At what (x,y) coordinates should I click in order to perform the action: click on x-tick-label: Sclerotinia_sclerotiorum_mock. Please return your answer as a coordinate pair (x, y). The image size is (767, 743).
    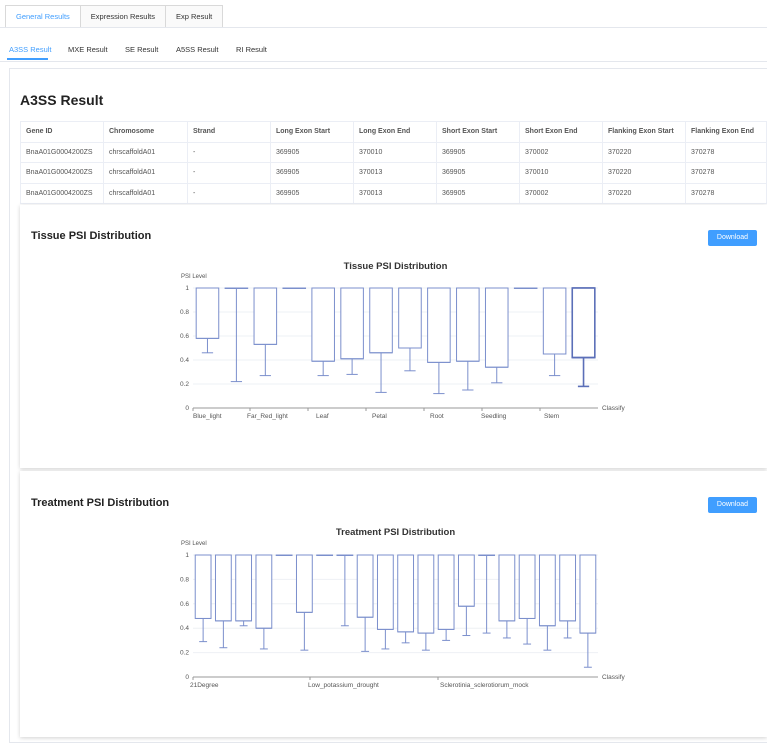
    Looking at the image, I should click on (484, 685).